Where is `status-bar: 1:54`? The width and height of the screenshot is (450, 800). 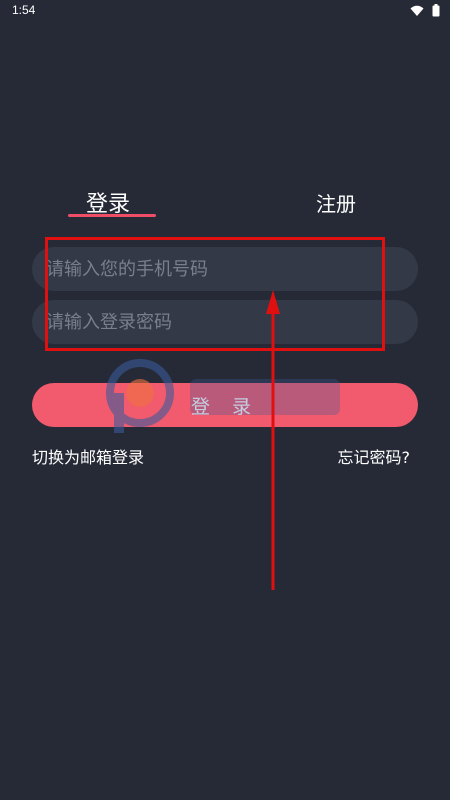
status-bar: 1:54 is located at coordinates (225, 11).